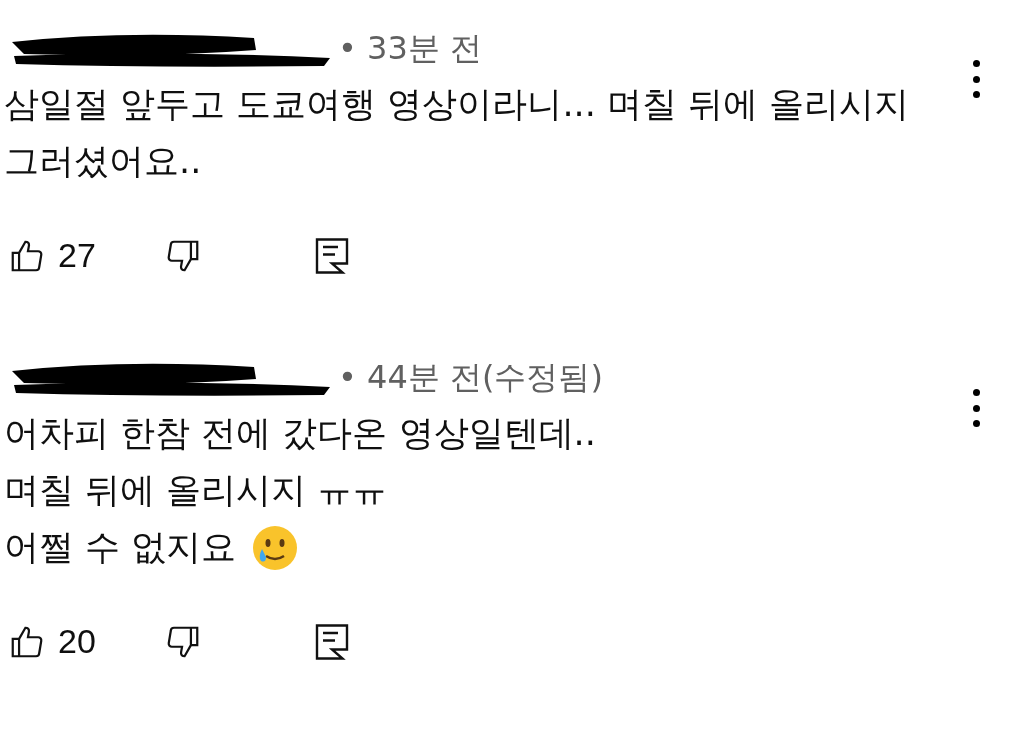  I want to click on comment-time: • 44분 전(수정됨), so click(470, 377).